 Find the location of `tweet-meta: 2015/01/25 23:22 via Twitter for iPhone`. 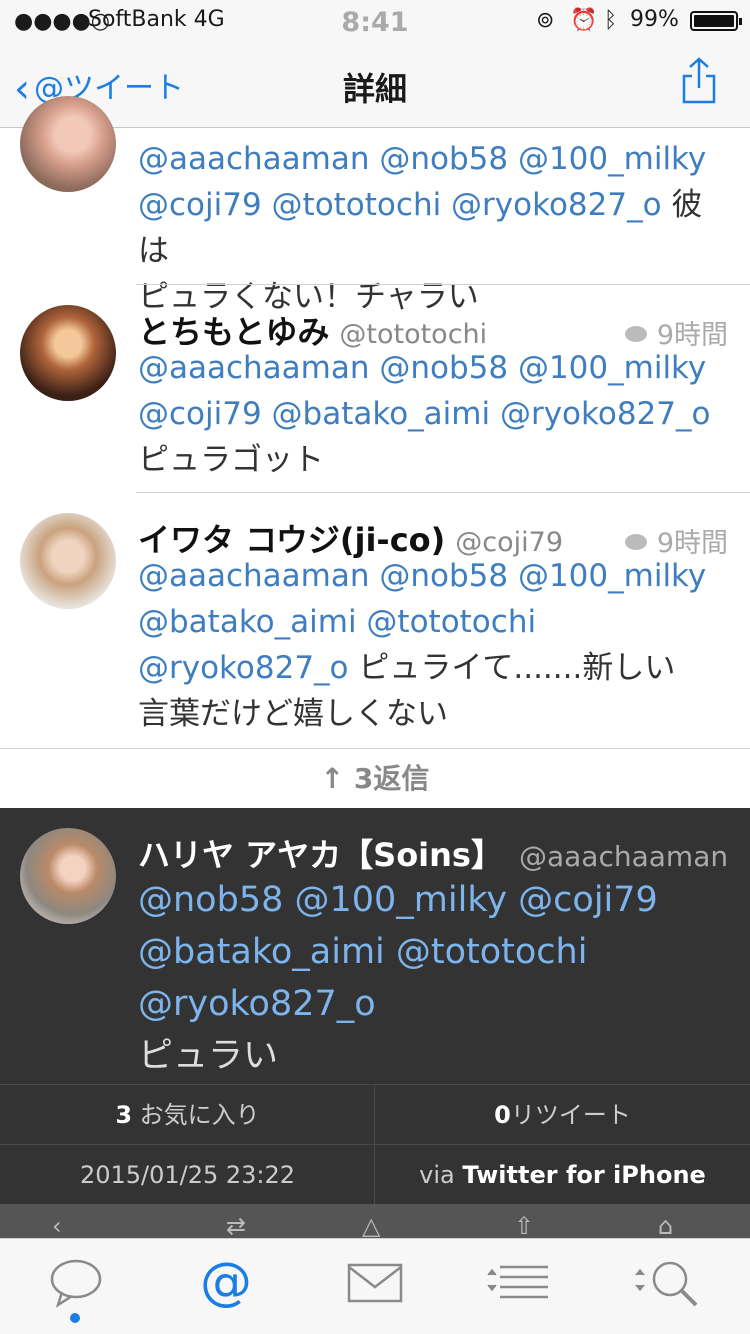

tweet-meta: 2015/01/25 23:22 via Twitter for iPhone is located at coordinates (375, 1174).